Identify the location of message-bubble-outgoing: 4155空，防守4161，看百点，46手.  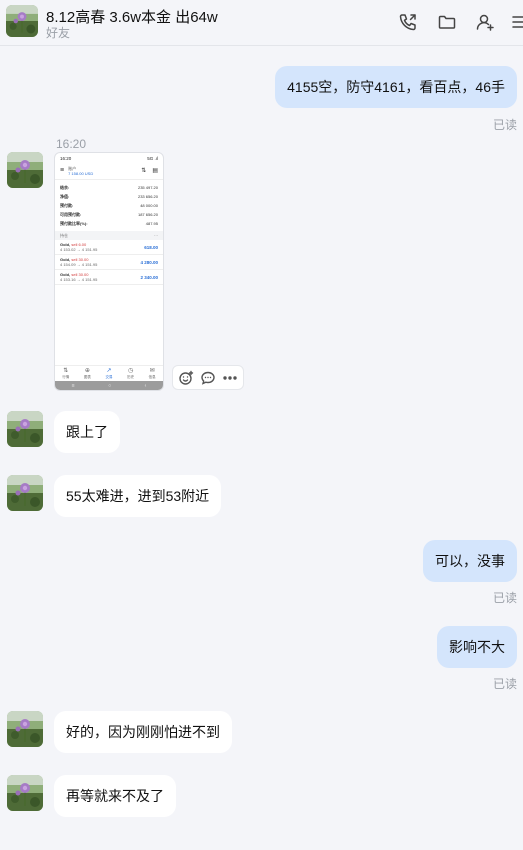
(396, 87).